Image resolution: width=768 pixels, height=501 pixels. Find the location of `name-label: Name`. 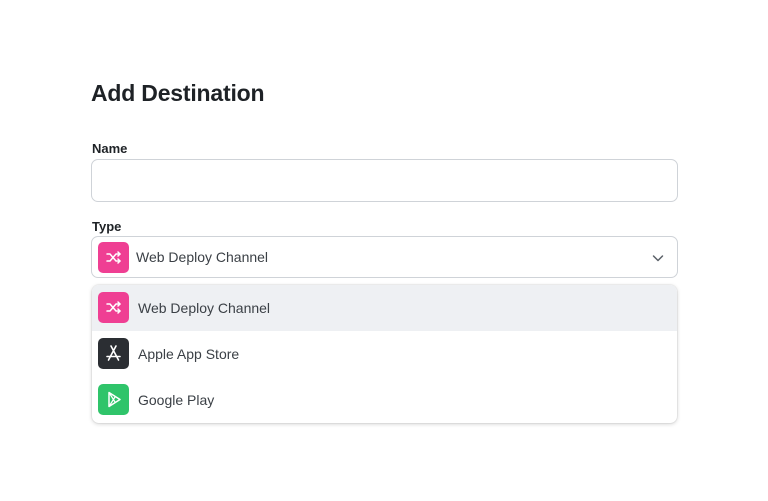

name-label: Name is located at coordinates (110, 148).